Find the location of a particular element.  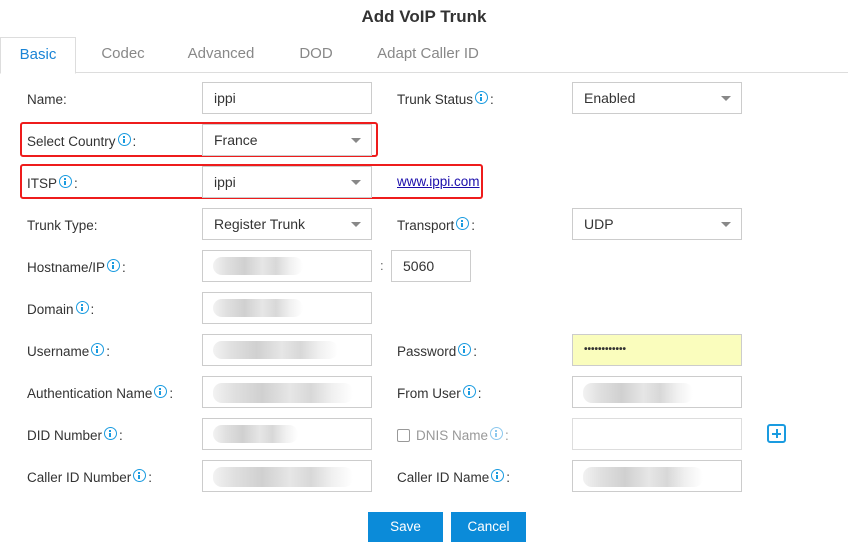

itsp-website-link: www.ippi.com is located at coordinates (438, 181).